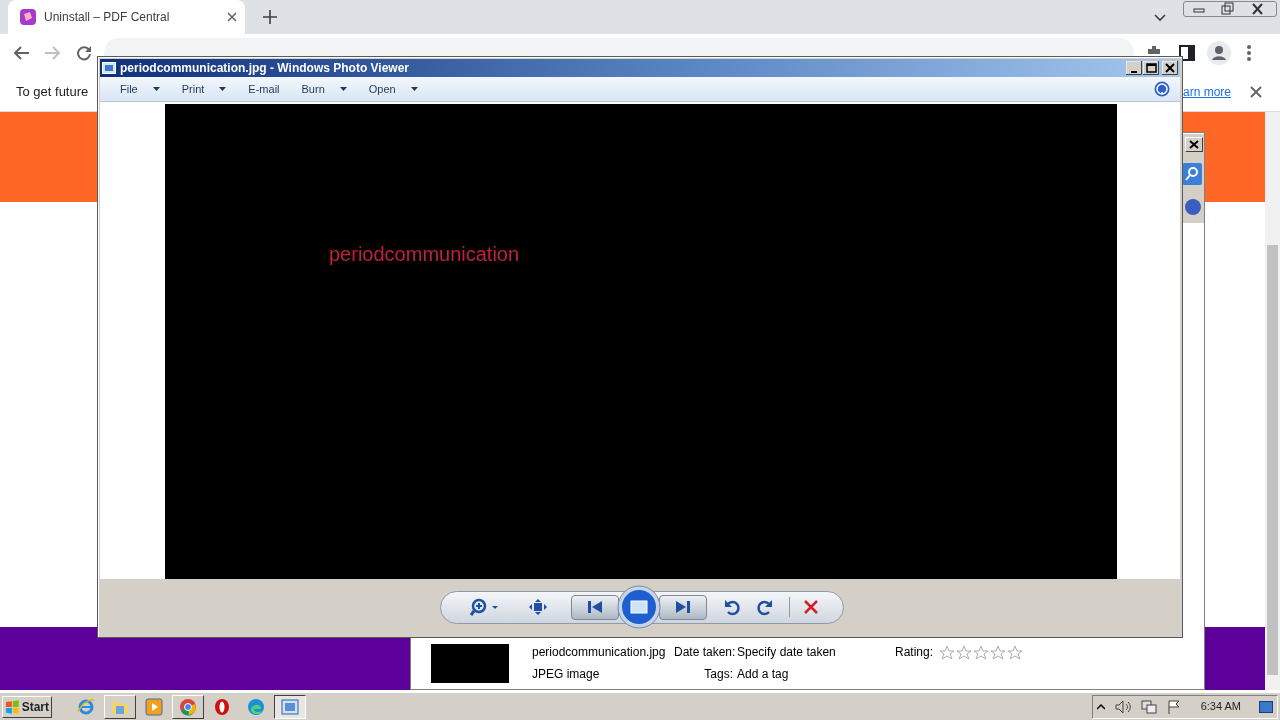 The height and width of the screenshot is (720, 1280). What do you see at coordinates (1192, 174) in the screenshot?
I see `search-icon` at bounding box center [1192, 174].